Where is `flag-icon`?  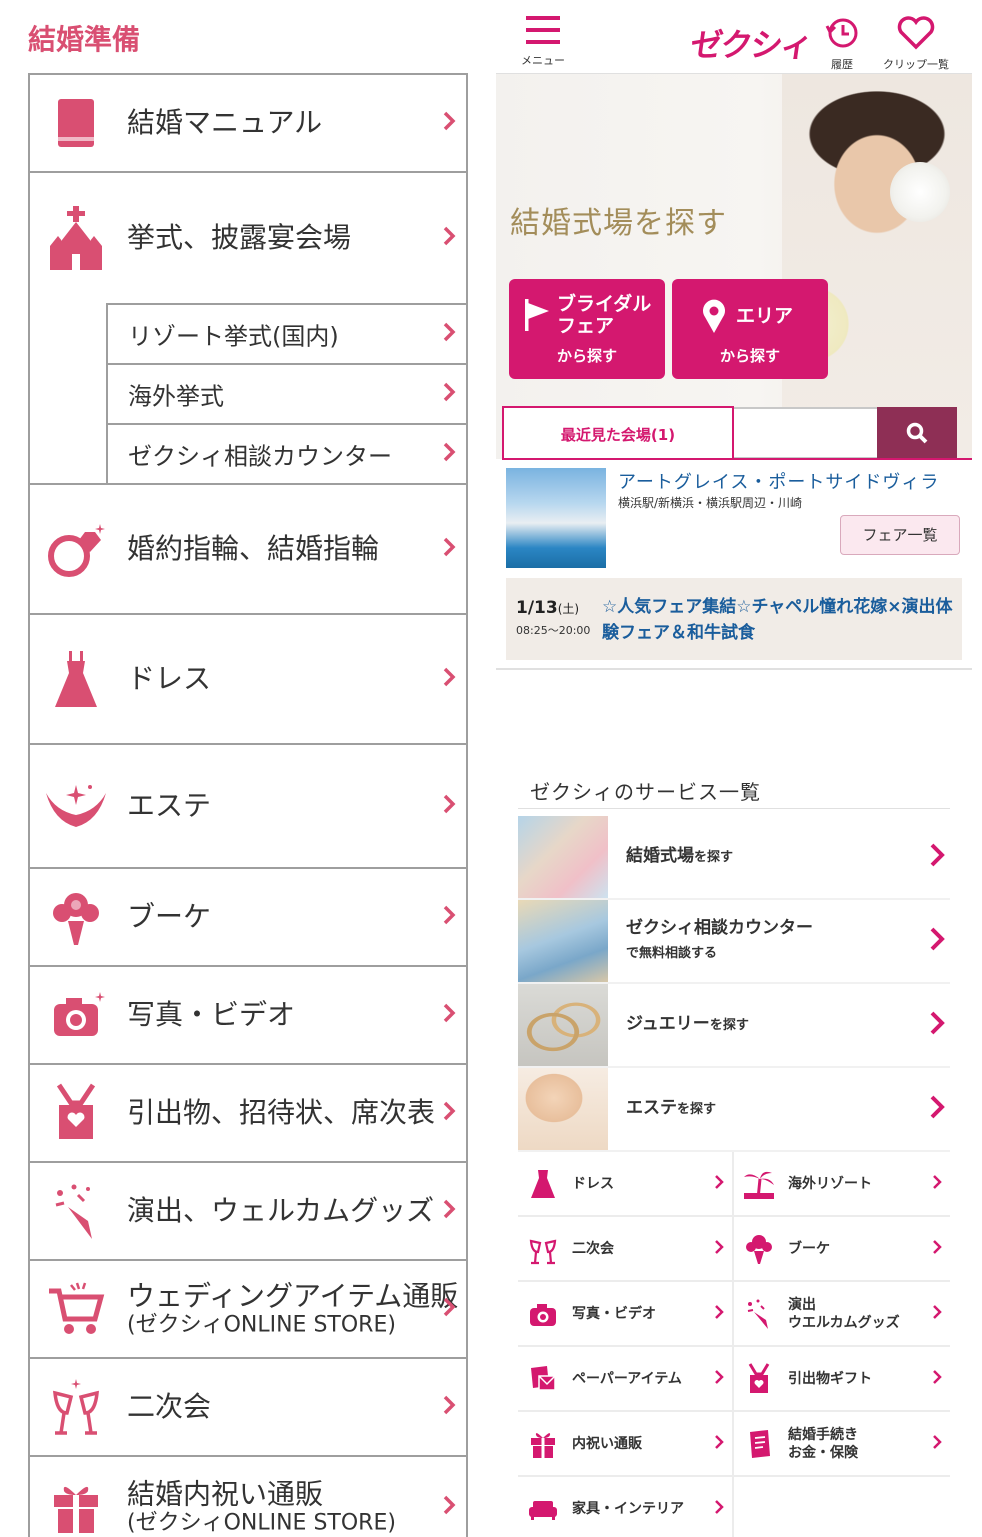
flag-icon is located at coordinates (537, 317).